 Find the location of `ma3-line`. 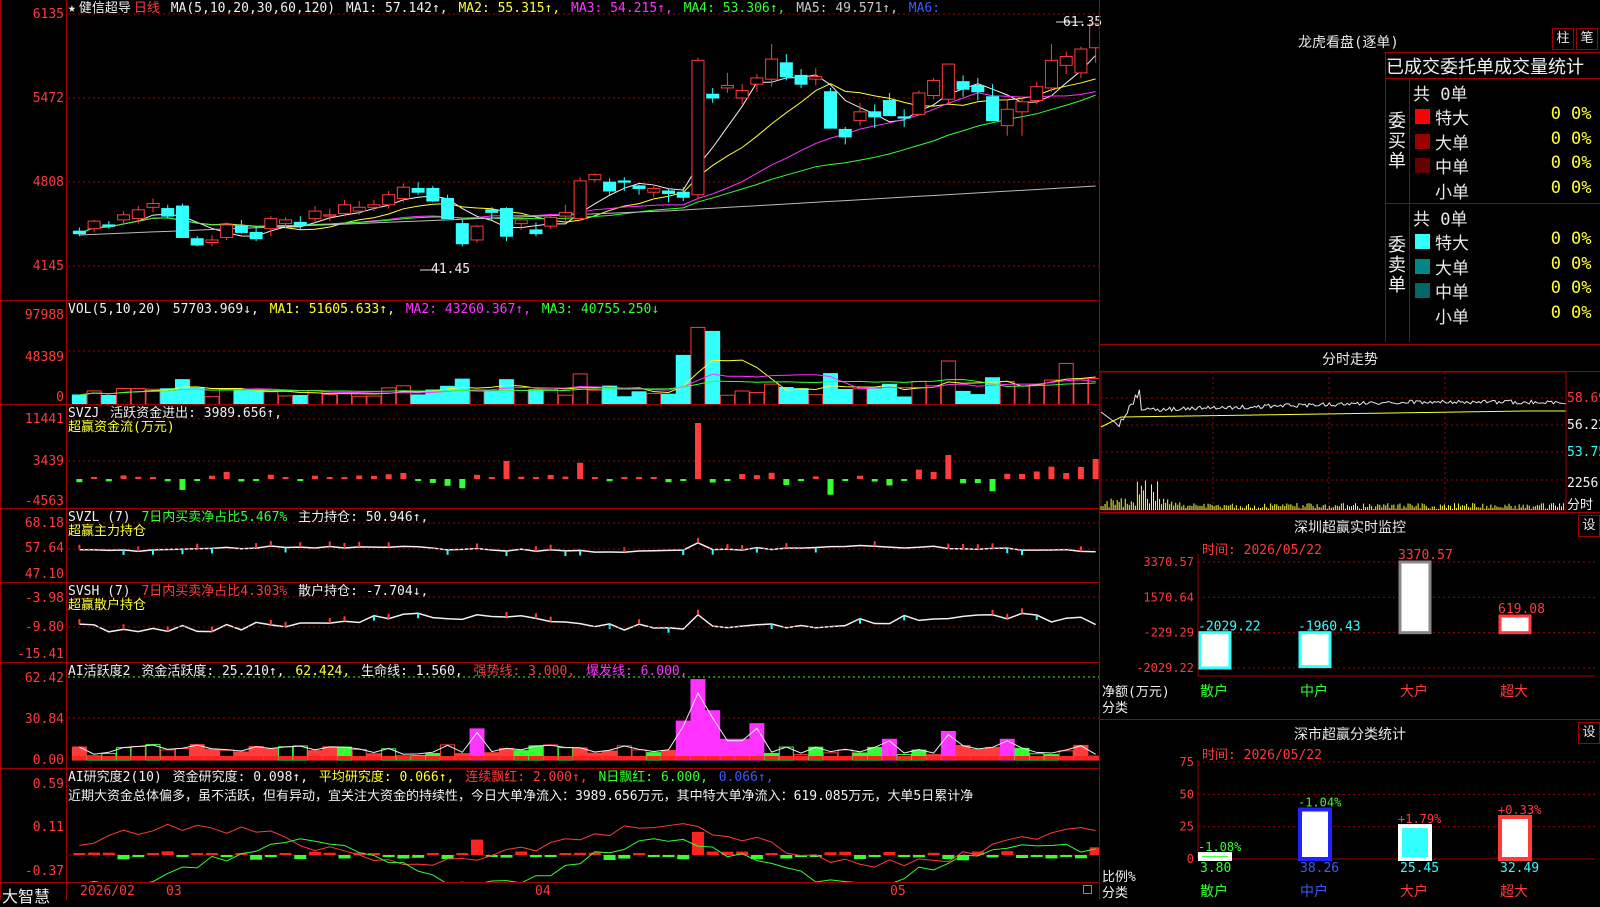

ma3-line is located at coordinates (587, 163).